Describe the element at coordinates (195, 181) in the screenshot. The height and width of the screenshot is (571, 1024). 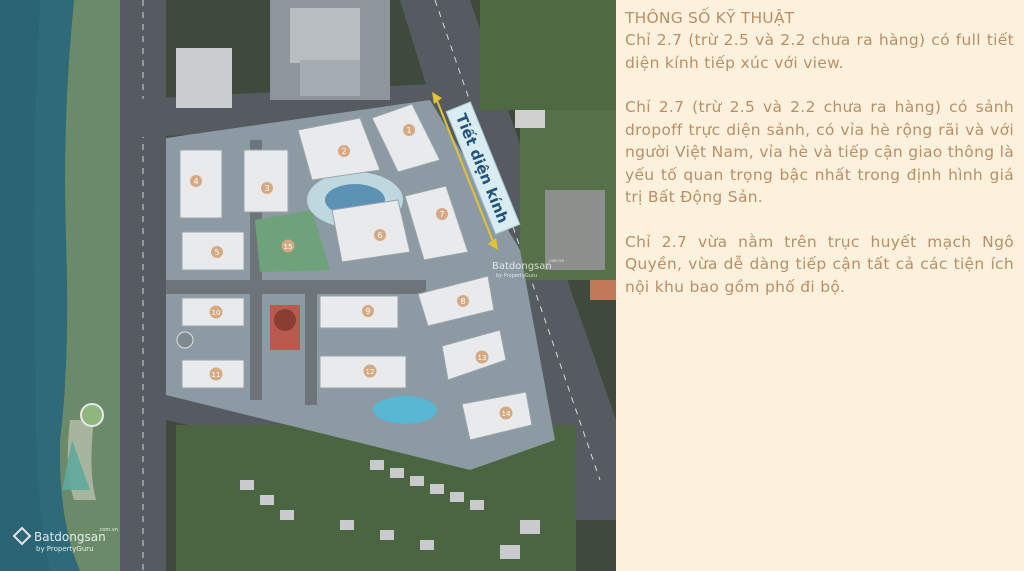
I see `building-number-4: 4` at that location.